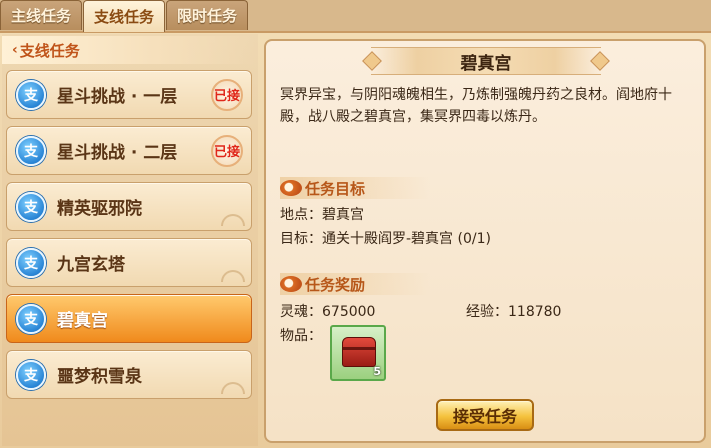 The height and width of the screenshot is (448, 711). What do you see at coordinates (82, 321) in the screenshot?
I see `quest-name: 碧真宫` at bounding box center [82, 321].